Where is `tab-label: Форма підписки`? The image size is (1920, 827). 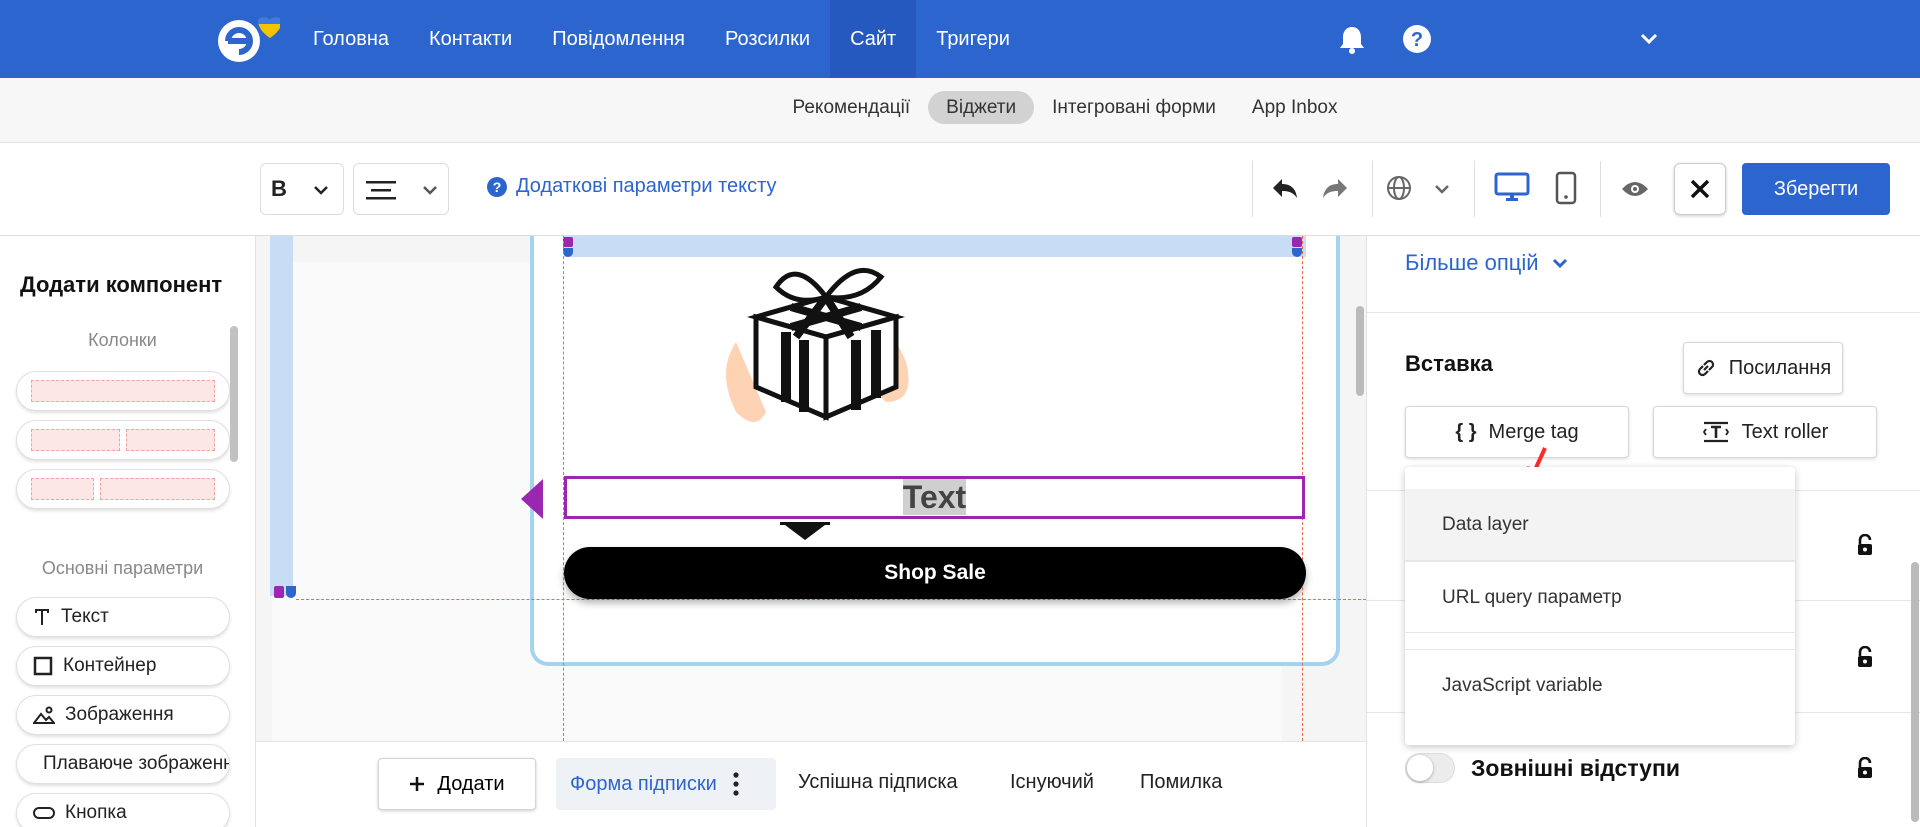
tab-label: Форма підписки is located at coordinates (643, 783).